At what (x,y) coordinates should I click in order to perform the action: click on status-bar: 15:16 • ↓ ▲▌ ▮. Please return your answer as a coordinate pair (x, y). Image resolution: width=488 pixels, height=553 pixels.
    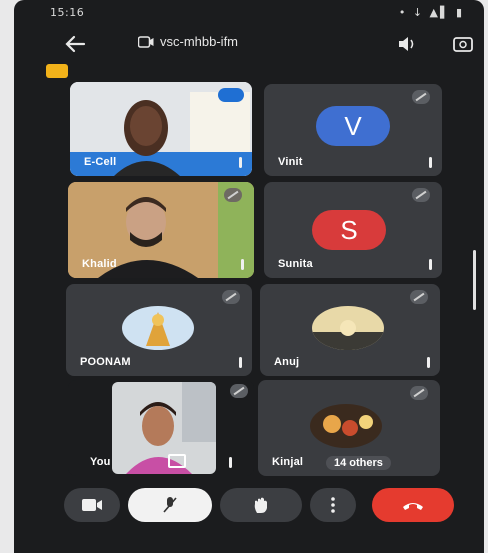
    Looking at the image, I should click on (257, 14).